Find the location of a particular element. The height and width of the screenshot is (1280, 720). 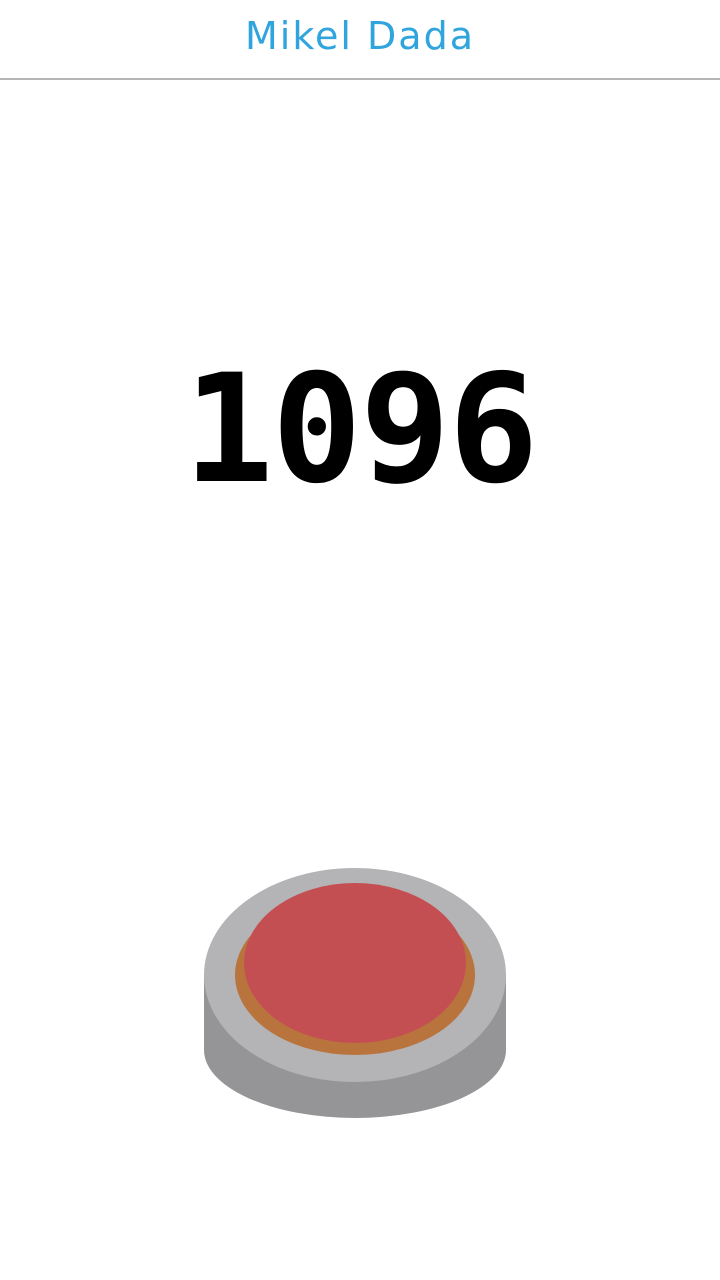

big-red-button is located at coordinates (355, 995).